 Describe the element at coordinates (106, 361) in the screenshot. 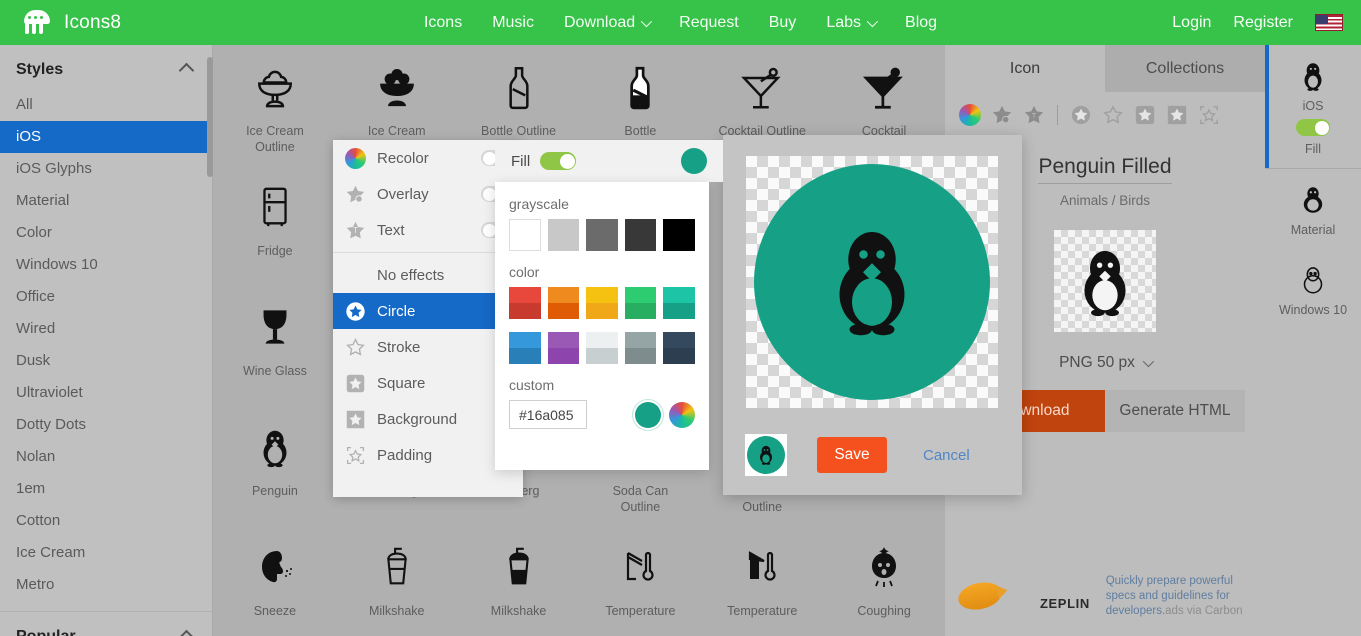

I see `sidebar-item-dusk: Dusk` at that location.